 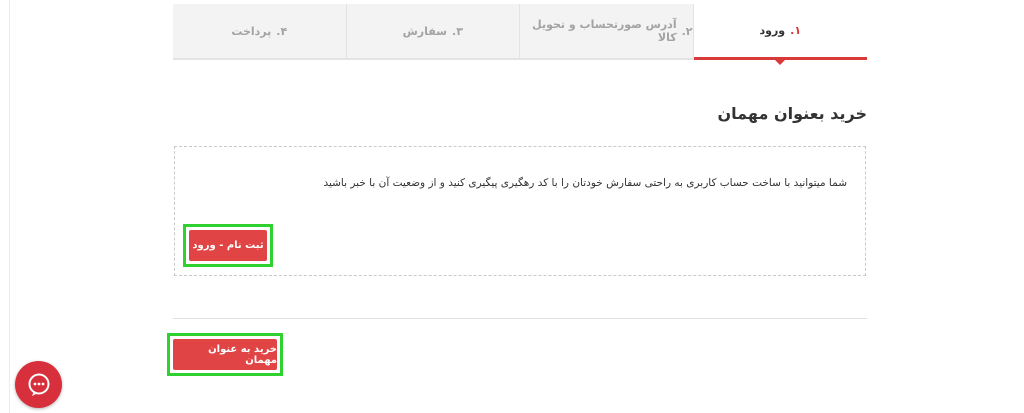 I want to click on active-step-caret-icon, so click(x=780, y=62).